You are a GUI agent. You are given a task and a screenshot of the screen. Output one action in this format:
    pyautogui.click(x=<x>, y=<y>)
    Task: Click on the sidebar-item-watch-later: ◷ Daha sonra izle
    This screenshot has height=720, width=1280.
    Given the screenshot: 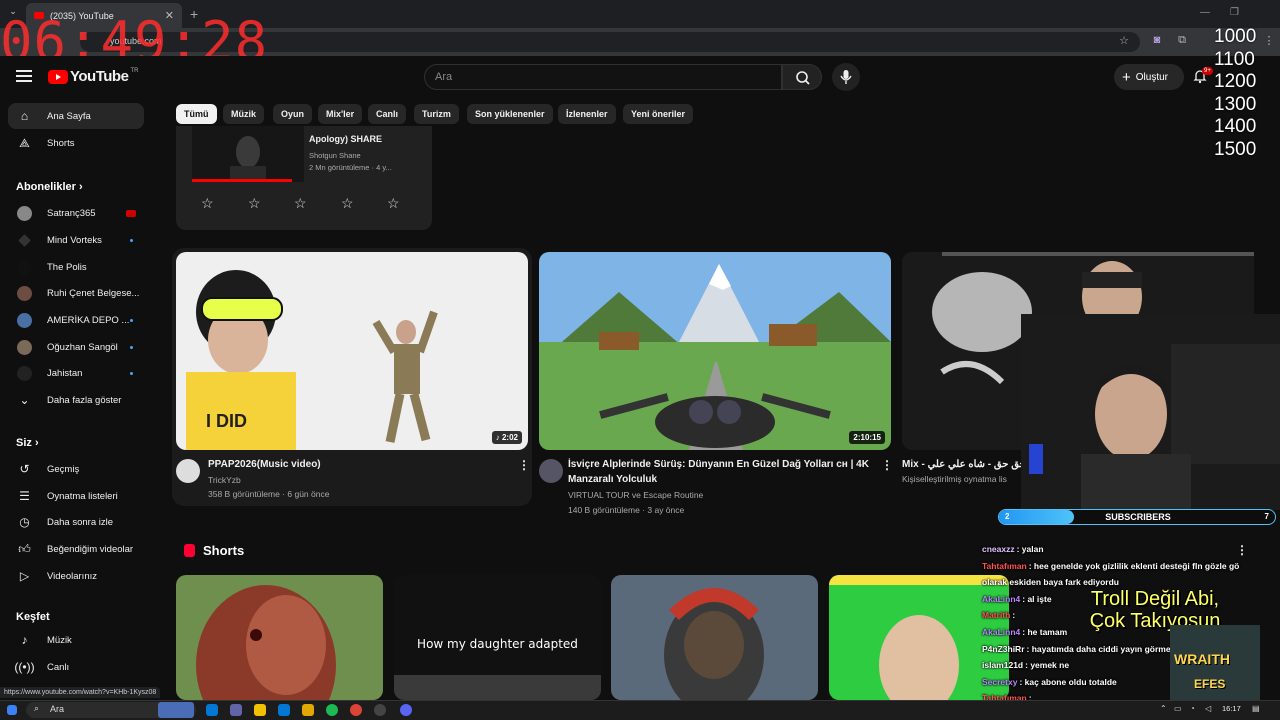 What is the action you would take?
    pyautogui.click(x=76, y=522)
    